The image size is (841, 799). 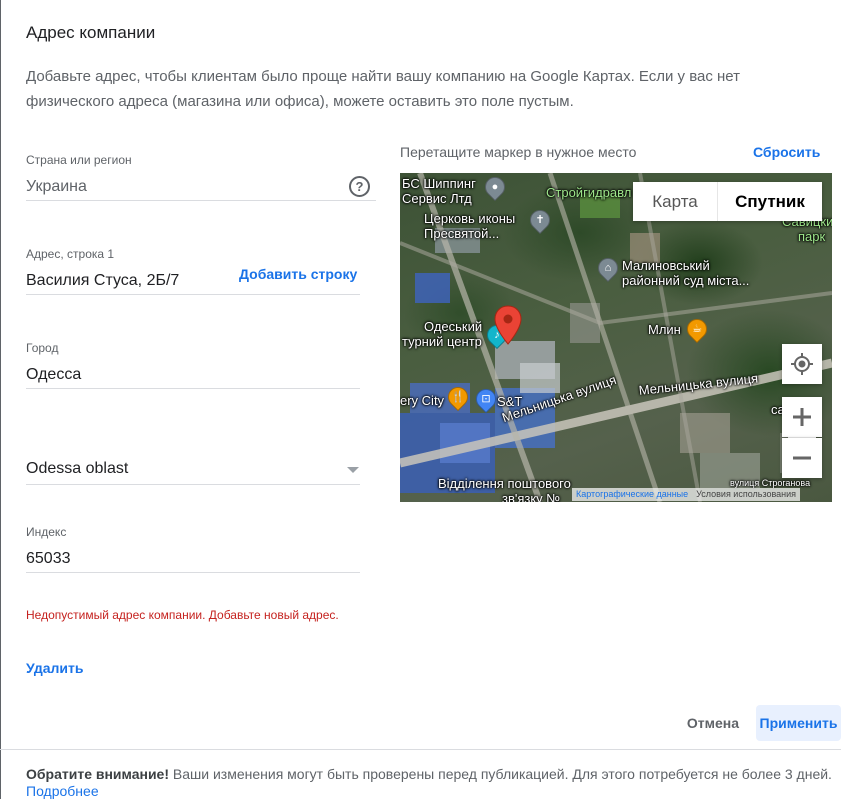 I want to click on map-label-culture: Одеський турний центр, so click(x=442, y=334).